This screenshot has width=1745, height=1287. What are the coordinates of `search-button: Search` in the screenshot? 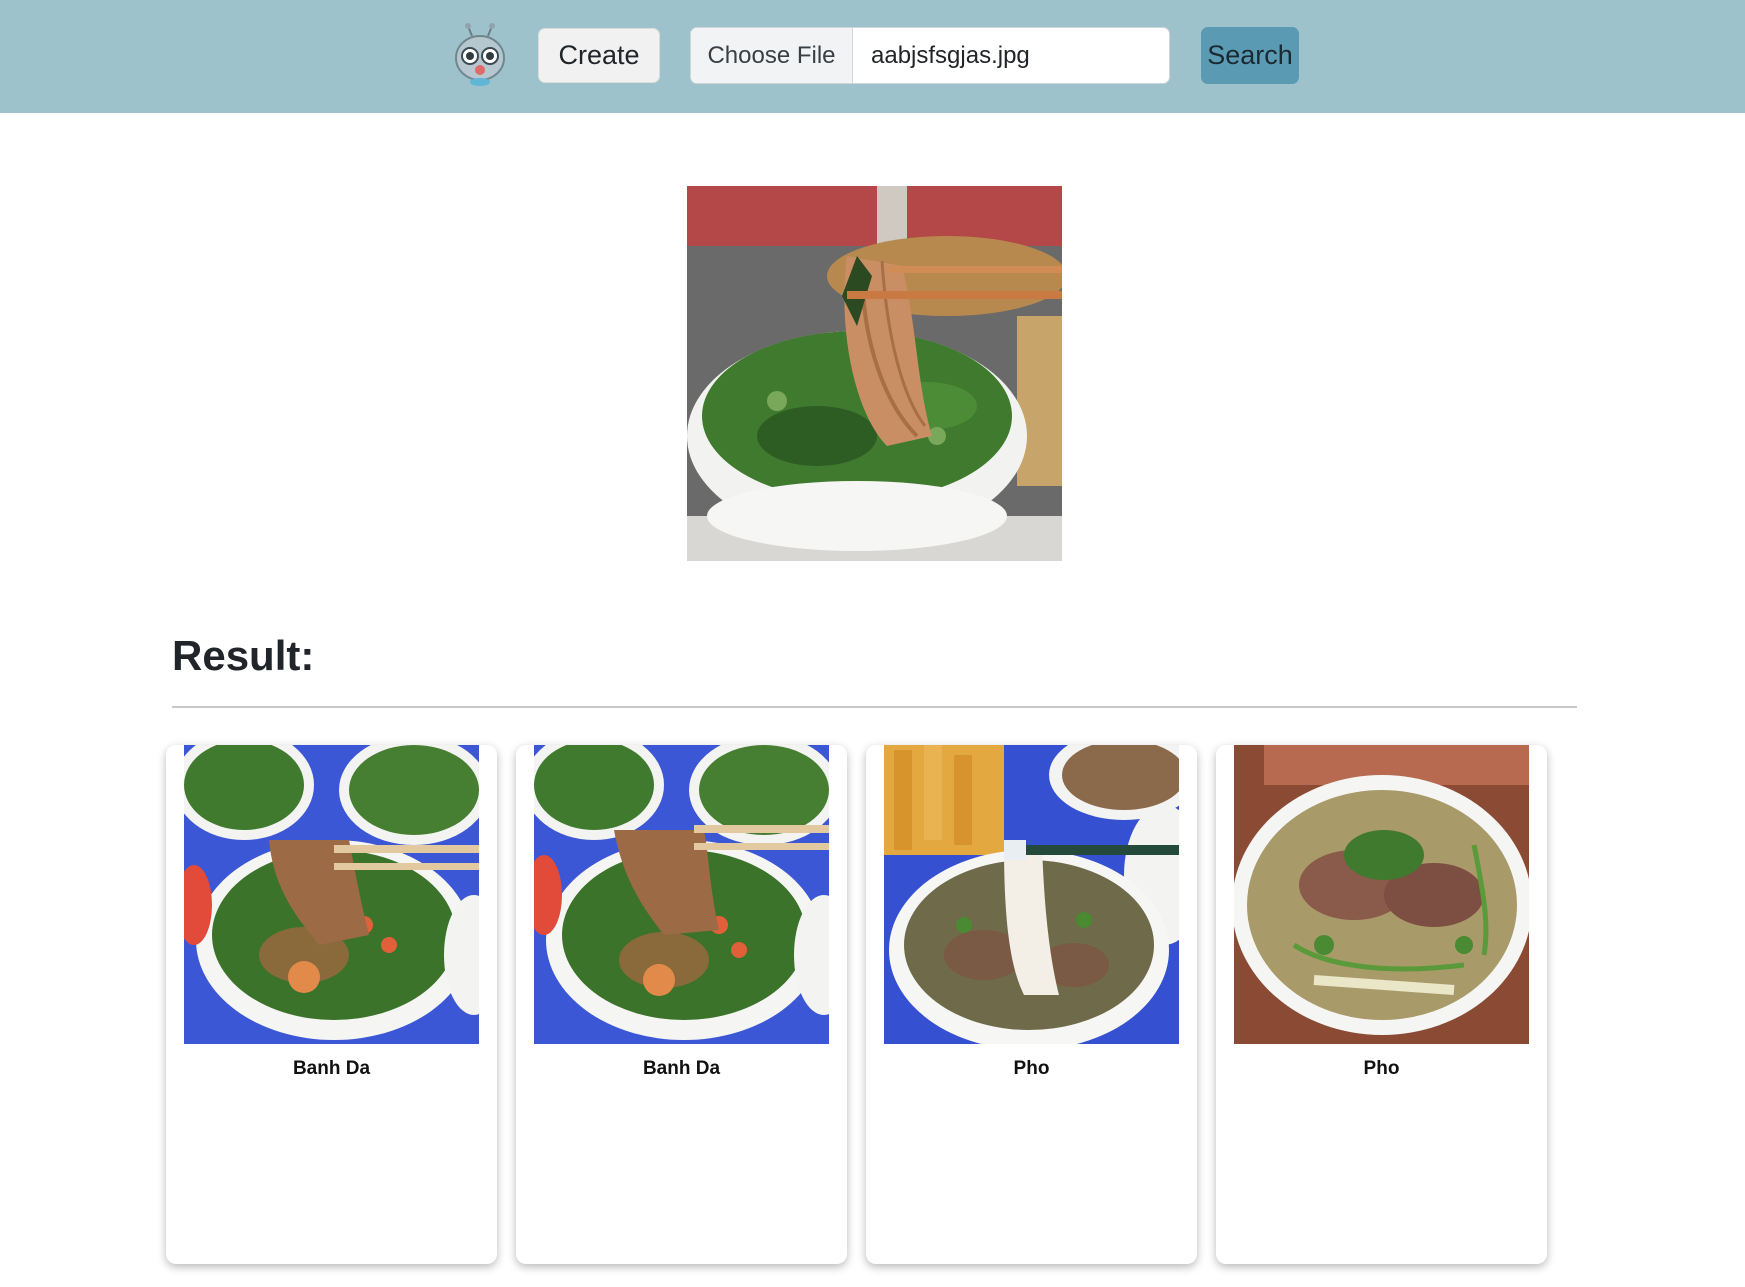 It's located at (1250, 55).